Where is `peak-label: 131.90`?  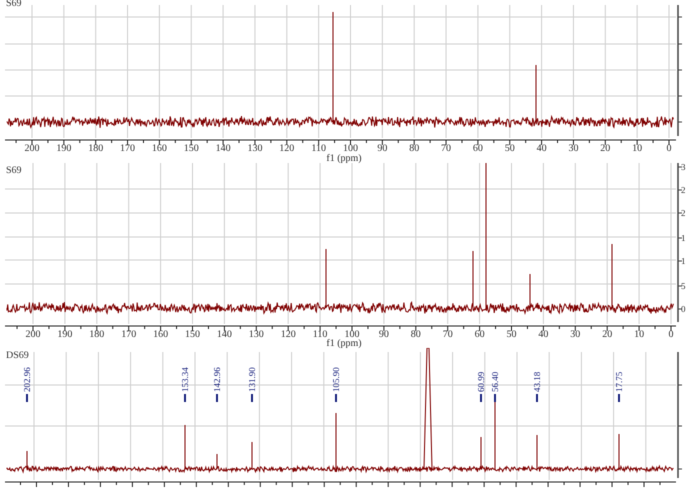
peak-label: 131.90 is located at coordinates (252, 379).